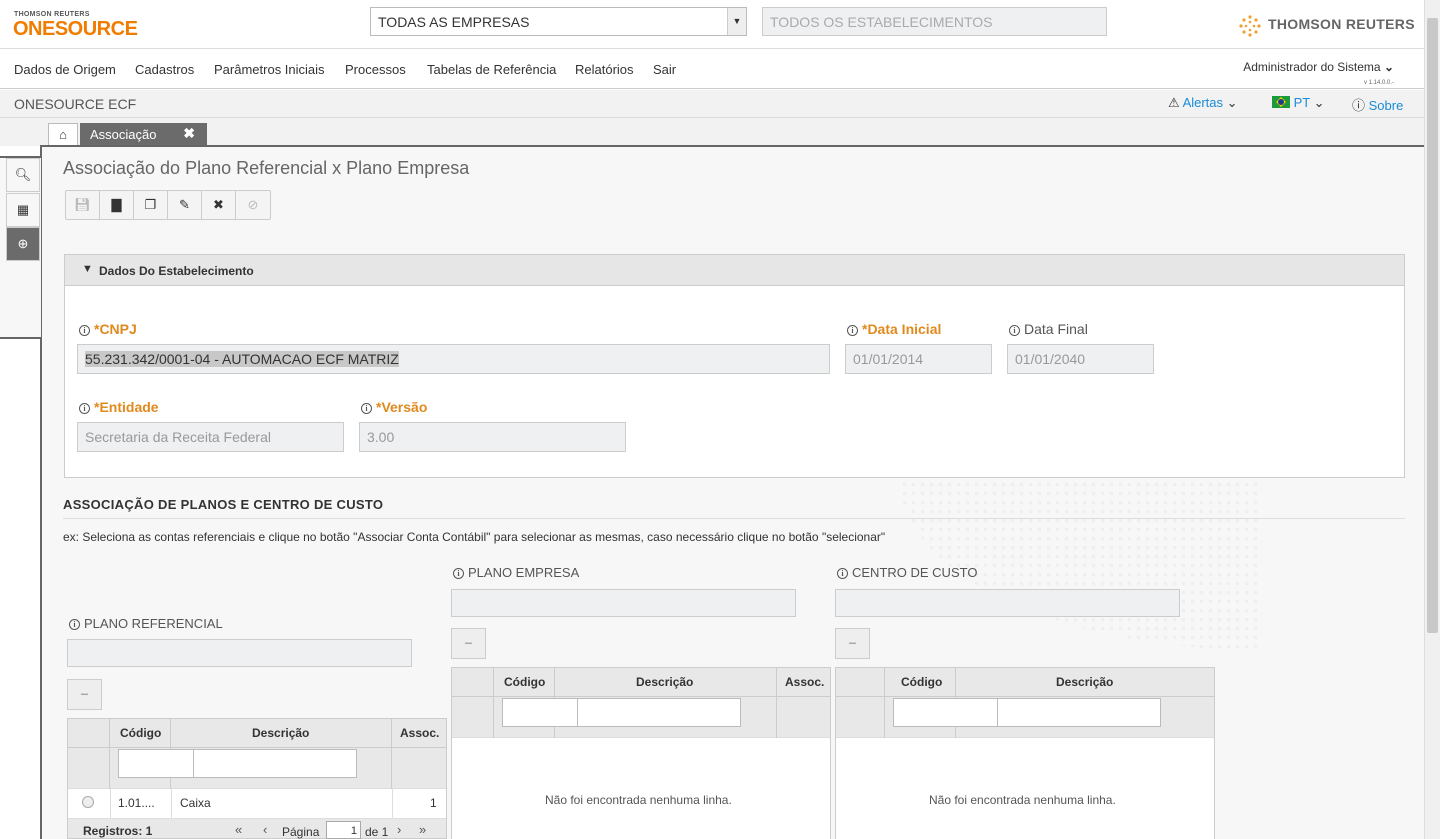 The image size is (1440, 839). What do you see at coordinates (269, 69) in the screenshot?
I see `menu-parametros-iniciais: Parâmetros Iniciais` at bounding box center [269, 69].